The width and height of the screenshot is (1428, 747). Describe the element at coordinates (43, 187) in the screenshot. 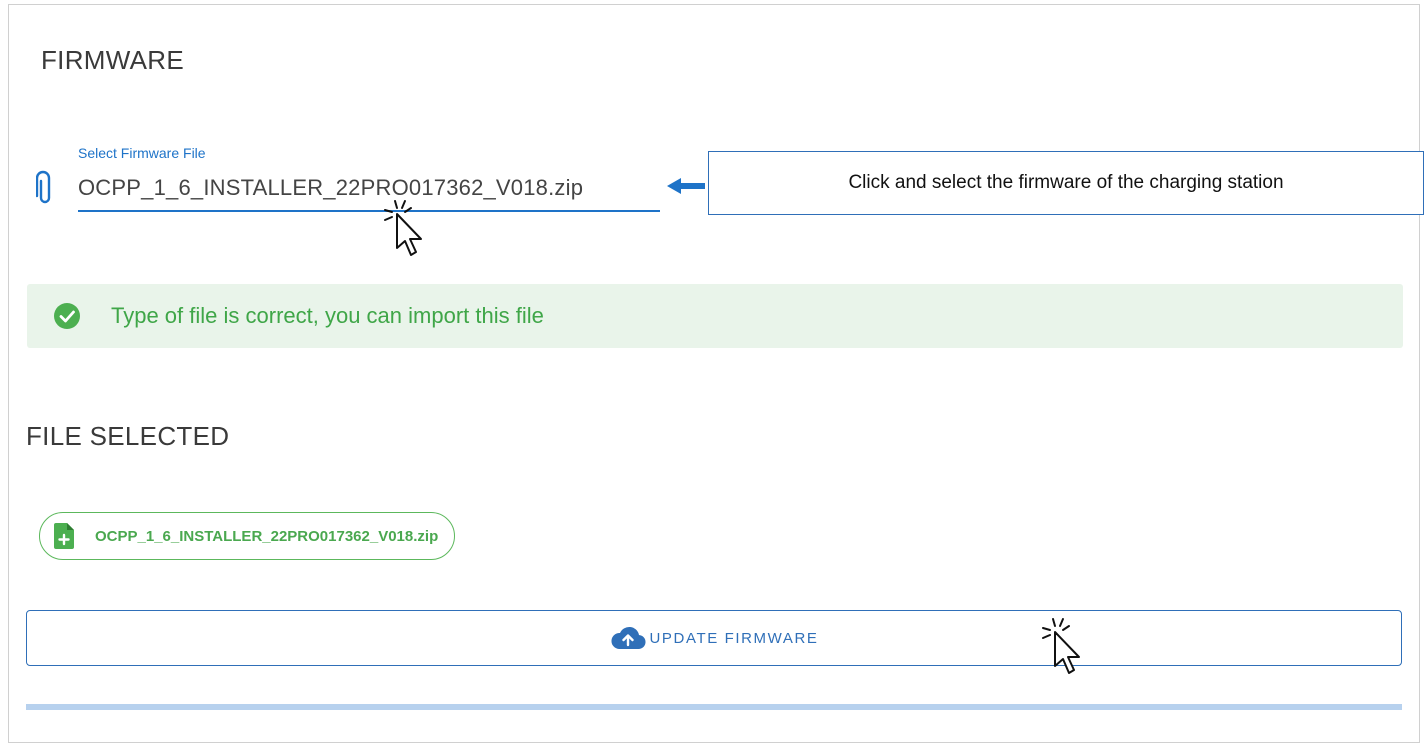

I see `paperclip-icon` at that location.